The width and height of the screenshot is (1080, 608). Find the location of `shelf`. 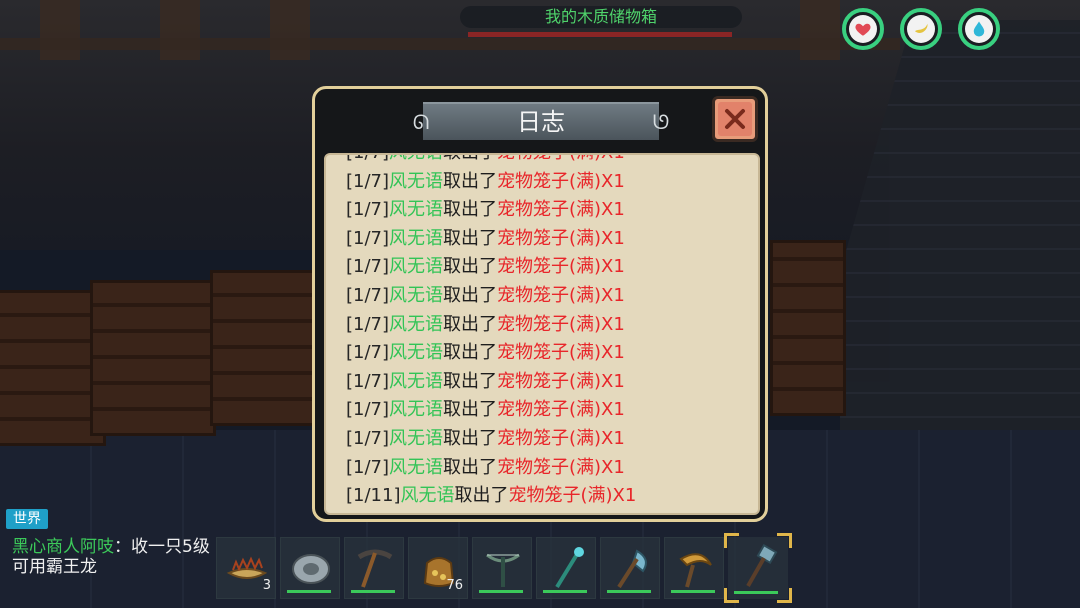

shelf is located at coordinates (450, 44).